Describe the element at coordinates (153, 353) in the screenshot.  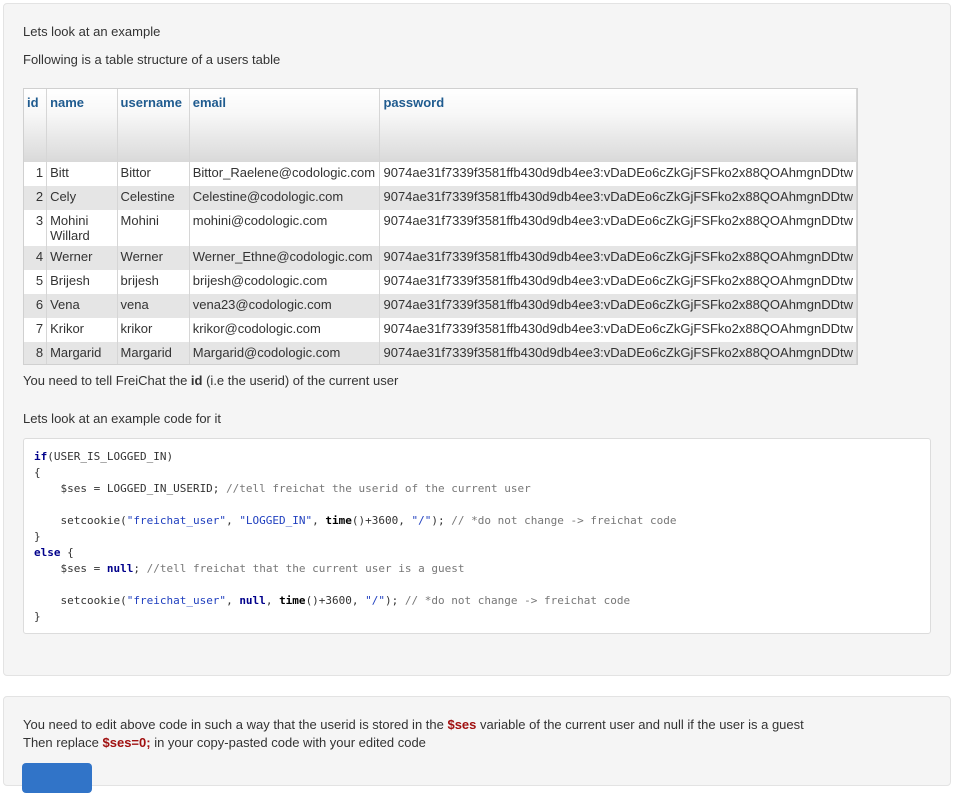
I see `cell-username: Margarid` at that location.